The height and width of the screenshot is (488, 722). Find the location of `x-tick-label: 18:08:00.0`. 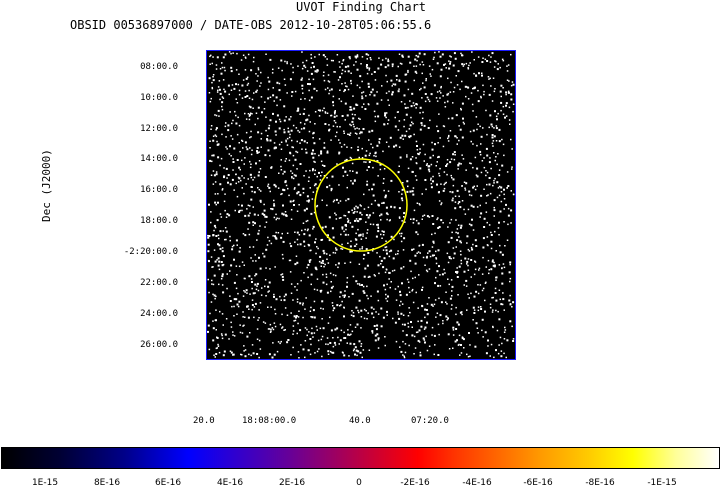

x-tick-label: 18:08:00.0 is located at coordinates (269, 421).